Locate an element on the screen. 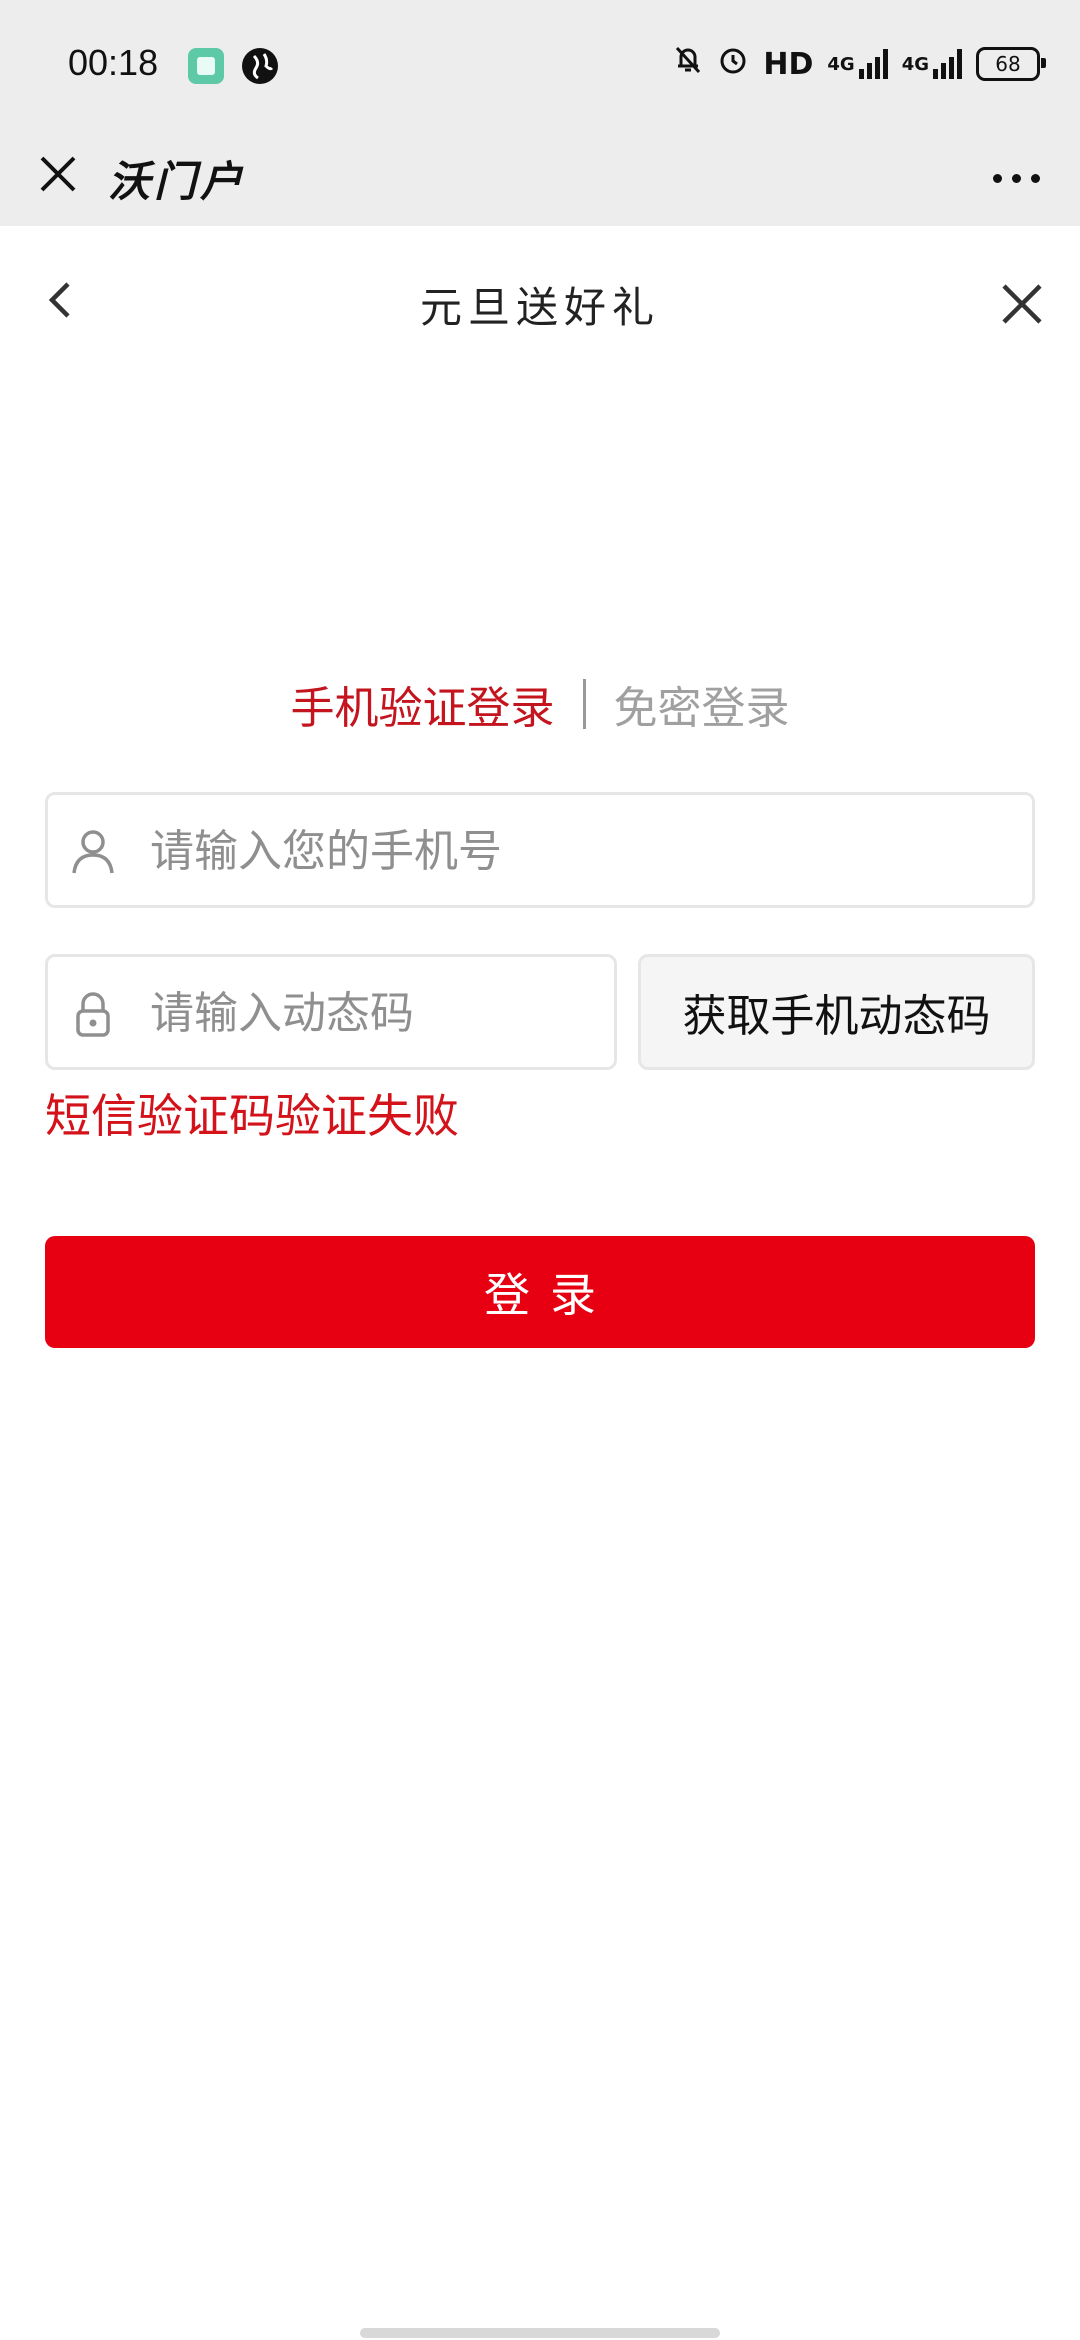 The height and width of the screenshot is (2340, 1080). get-code-button: 获取手机动态码 is located at coordinates (836, 1012).